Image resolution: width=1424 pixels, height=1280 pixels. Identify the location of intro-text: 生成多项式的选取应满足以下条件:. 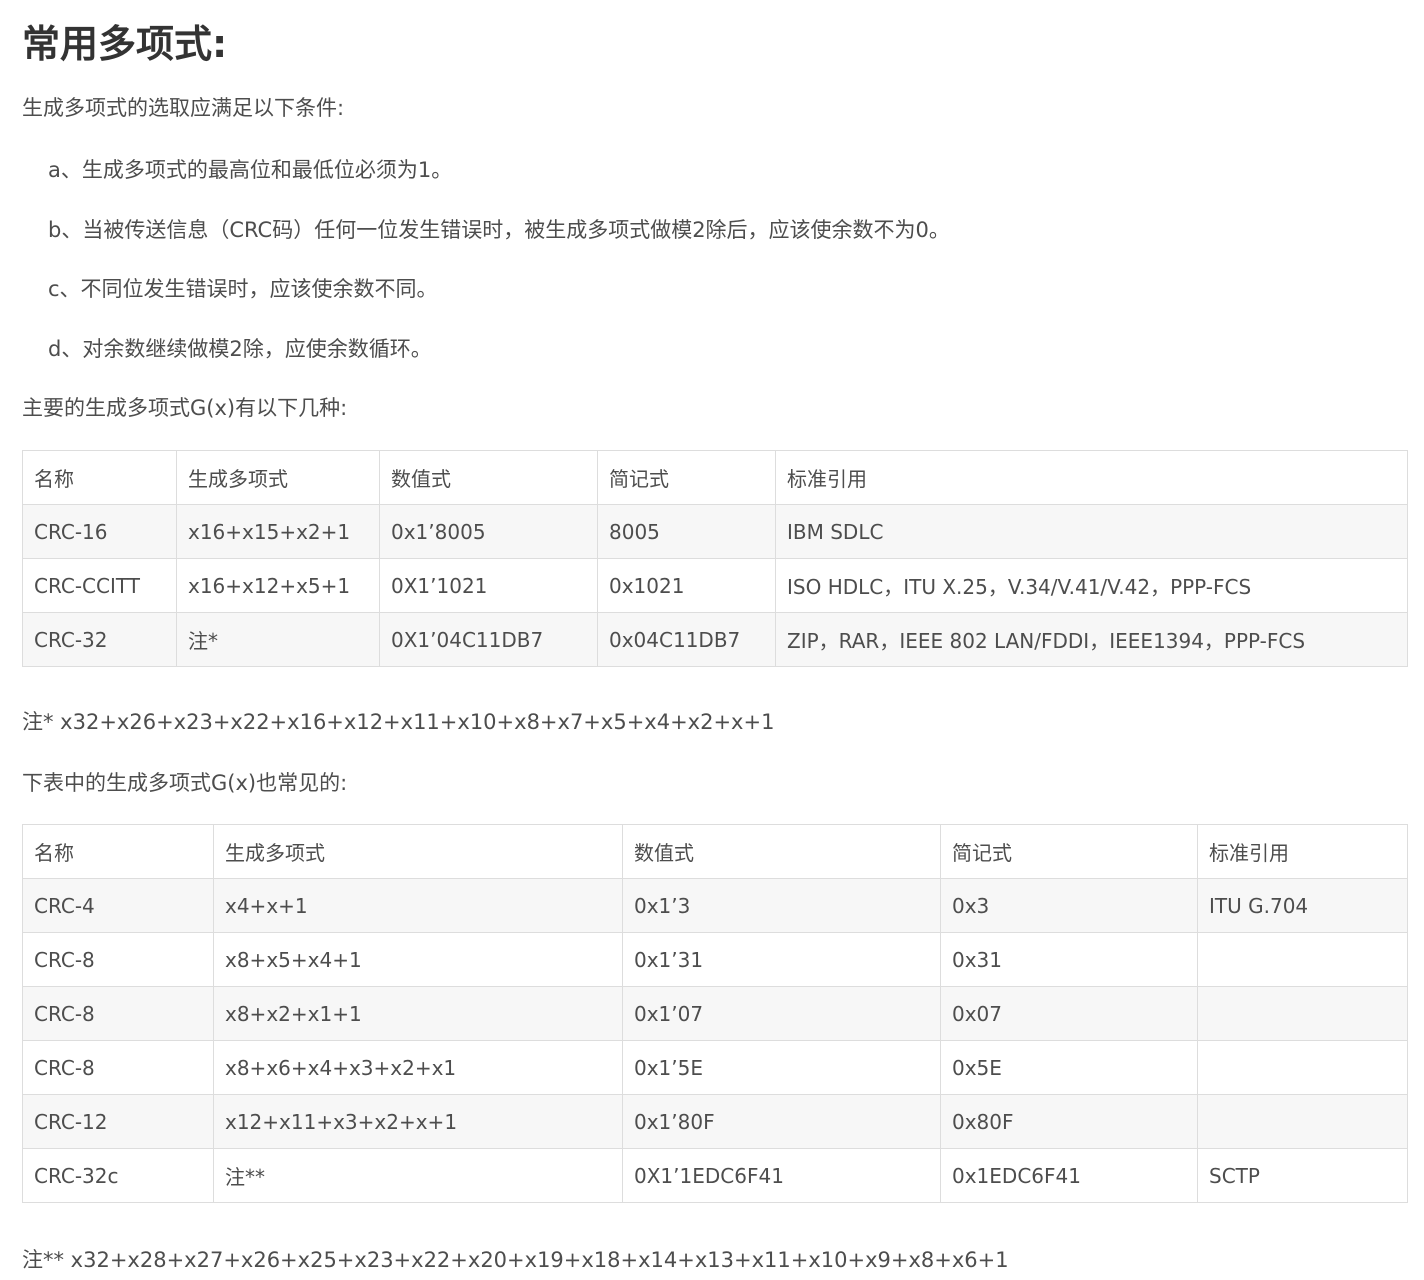
(183, 108).